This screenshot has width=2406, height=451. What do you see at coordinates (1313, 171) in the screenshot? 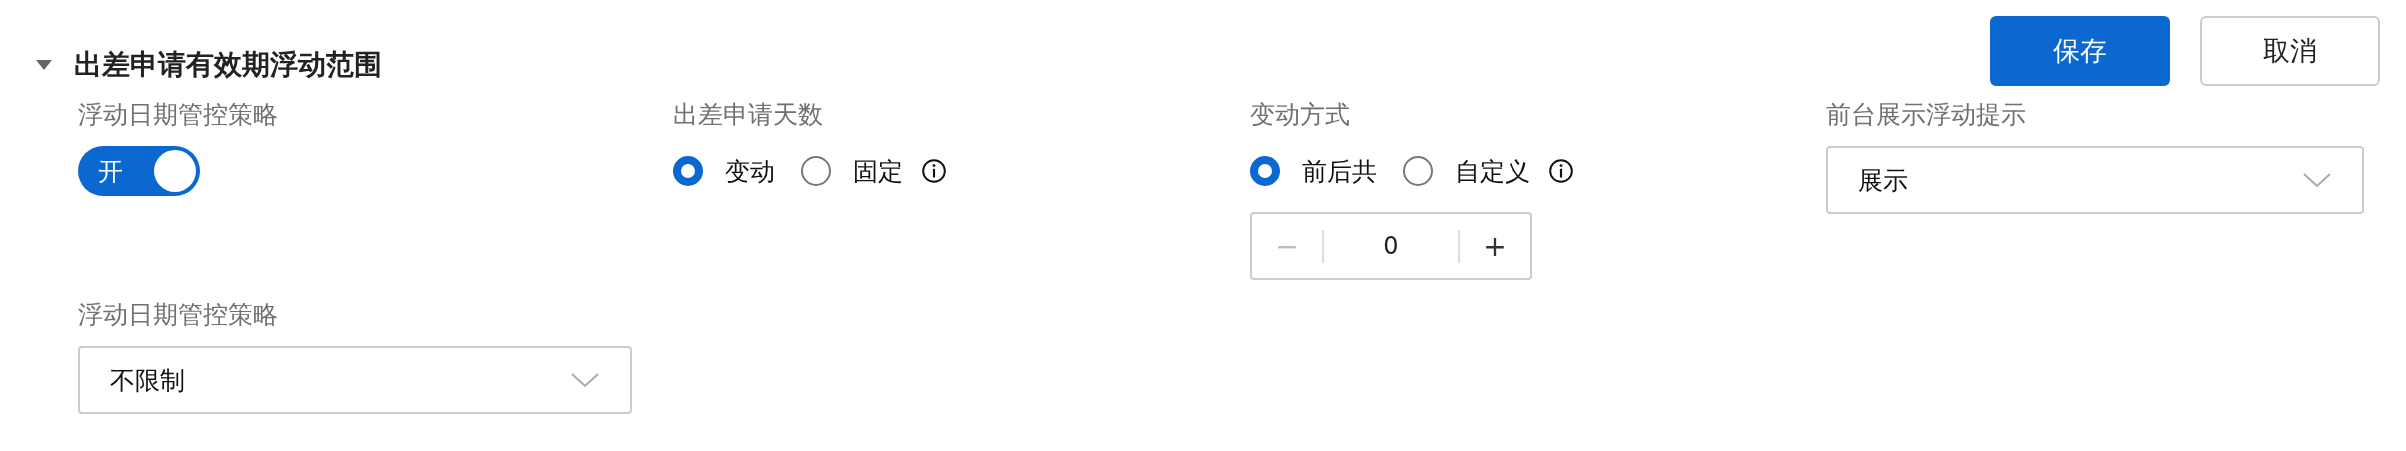
I see `radio-option: 前后共` at bounding box center [1313, 171].